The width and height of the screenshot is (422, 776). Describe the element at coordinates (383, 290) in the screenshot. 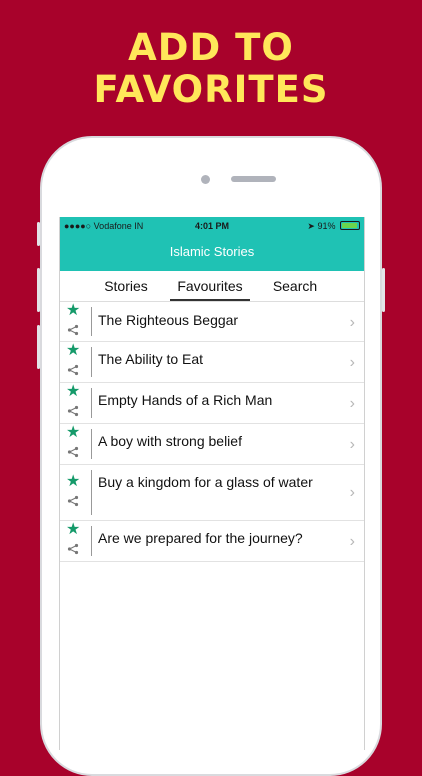

I see `phone-power-button` at that location.